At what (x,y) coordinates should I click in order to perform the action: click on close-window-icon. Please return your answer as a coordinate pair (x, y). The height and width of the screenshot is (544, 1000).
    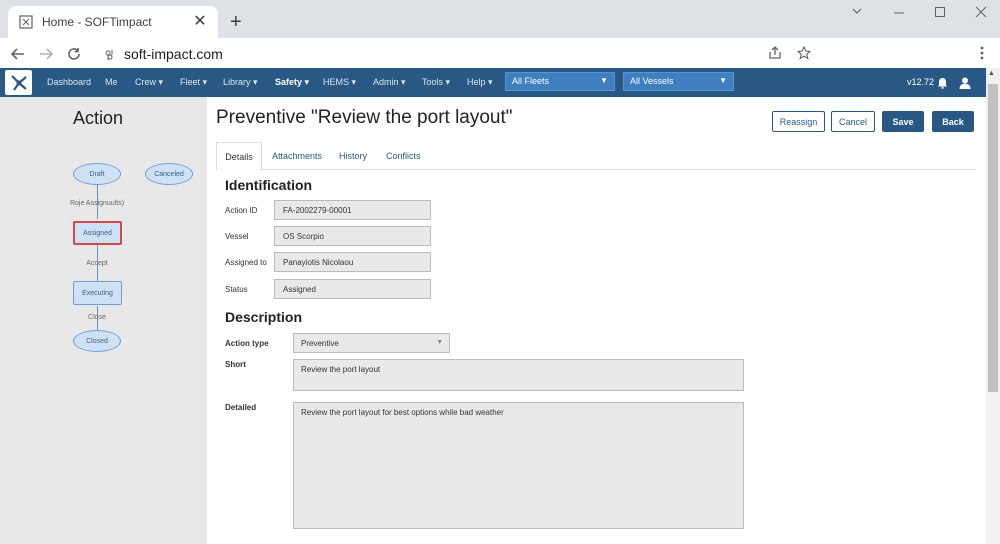
    Looking at the image, I should click on (981, 12).